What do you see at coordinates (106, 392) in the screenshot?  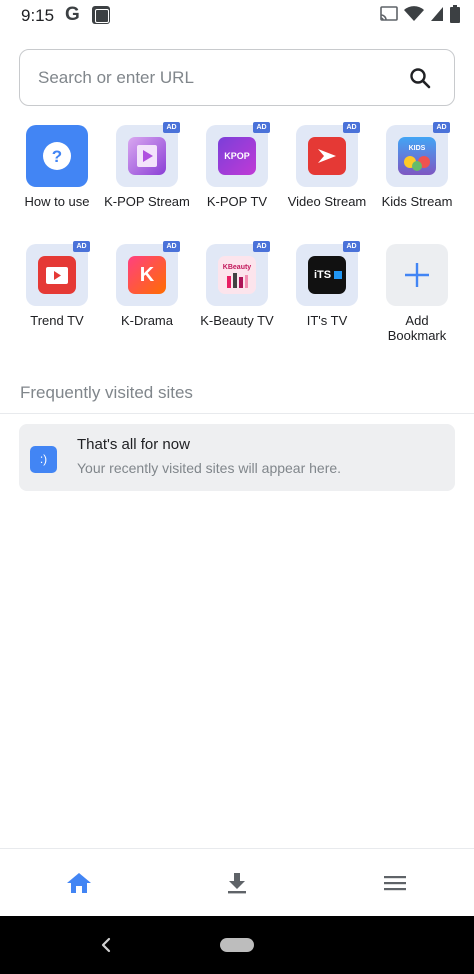 I see `frequently-visited-heading: Frequently visited sites` at bounding box center [106, 392].